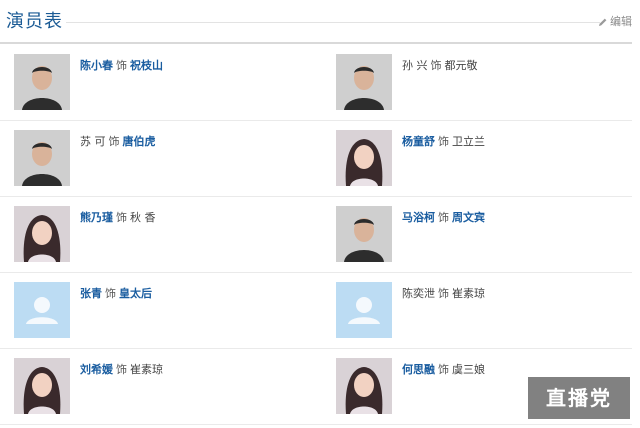 The height and width of the screenshot is (428, 640). I want to click on cast-entry: 苏 可饰唐伯虎, so click(160, 158).